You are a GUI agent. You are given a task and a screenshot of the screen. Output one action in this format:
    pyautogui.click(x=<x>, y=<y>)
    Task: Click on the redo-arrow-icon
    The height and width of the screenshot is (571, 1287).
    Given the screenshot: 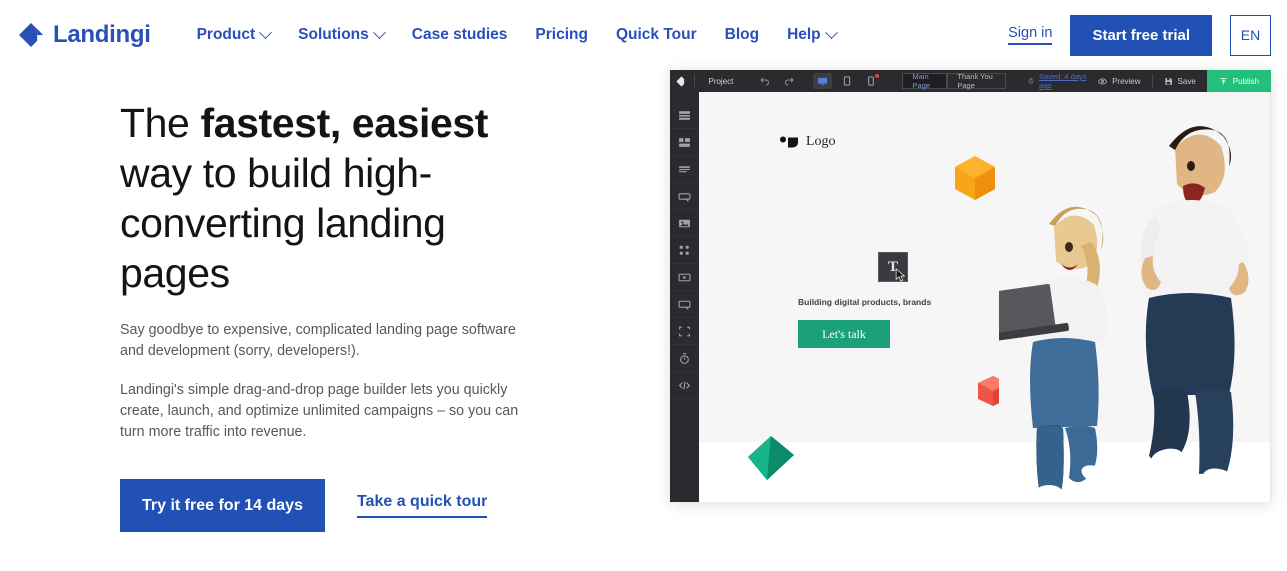 What is the action you would take?
    pyautogui.click(x=789, y=81)
    